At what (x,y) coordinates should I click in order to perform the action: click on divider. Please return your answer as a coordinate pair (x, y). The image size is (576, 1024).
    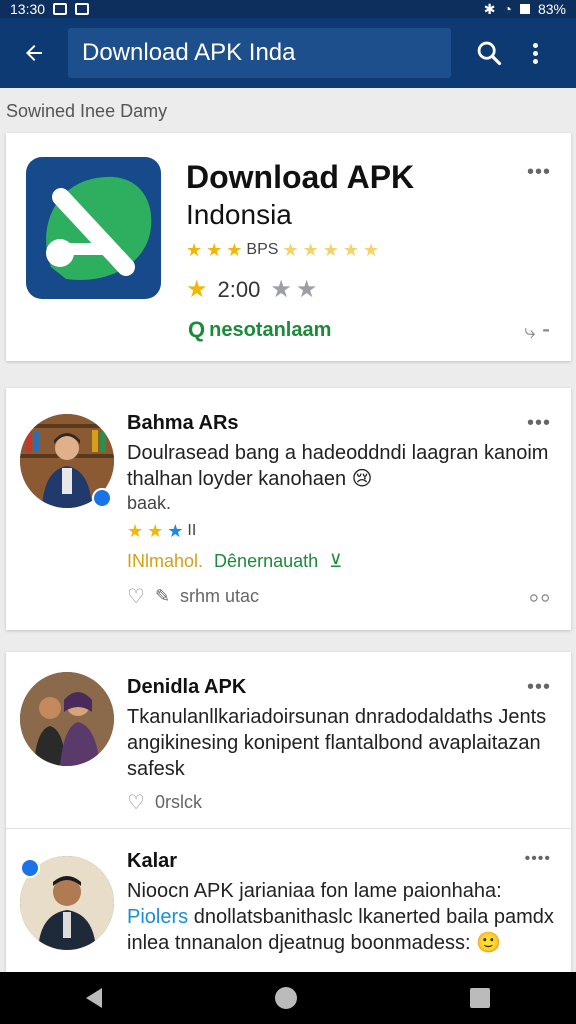
    Looking at the image, I should click on (288, 828).